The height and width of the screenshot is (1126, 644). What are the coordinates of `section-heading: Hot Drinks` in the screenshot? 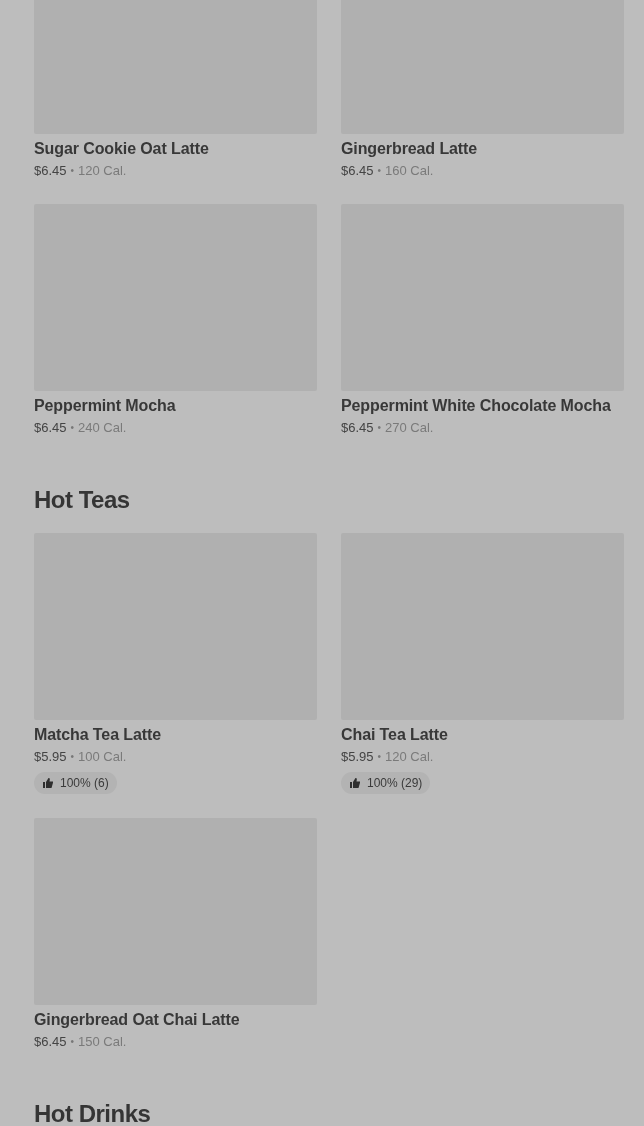 It's located at (93, 1112).